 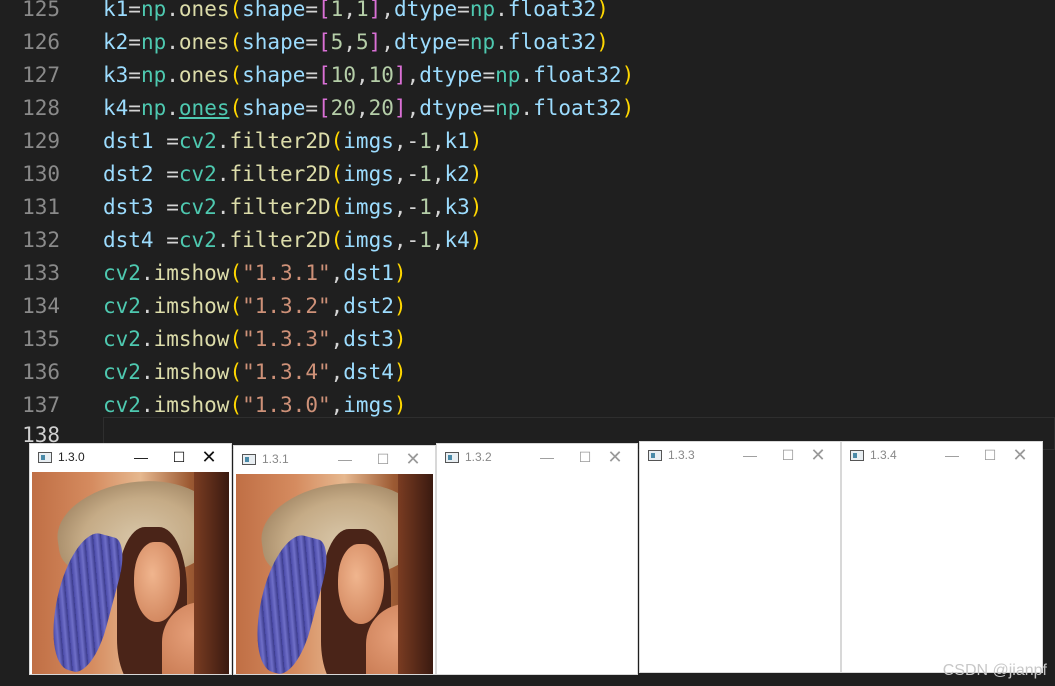 What do you see at coordinates (994, 670) in the screenshot?
I see `watermark: CSDN @jianpf` at bounding box center [994, 670].